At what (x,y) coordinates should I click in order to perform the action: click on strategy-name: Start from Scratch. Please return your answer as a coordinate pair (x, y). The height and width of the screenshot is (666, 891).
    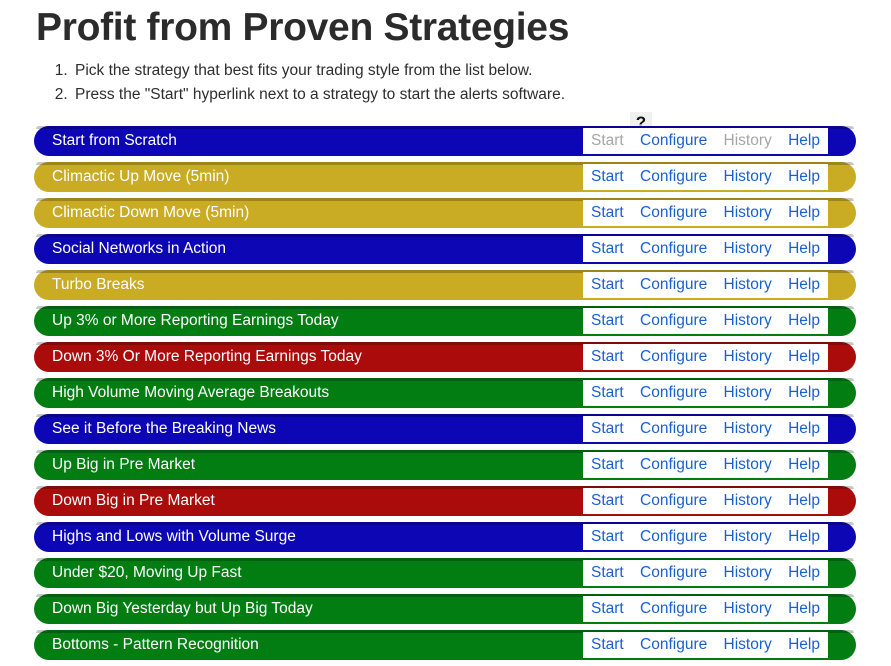
    Looking at the image, I should click on (114, 140).